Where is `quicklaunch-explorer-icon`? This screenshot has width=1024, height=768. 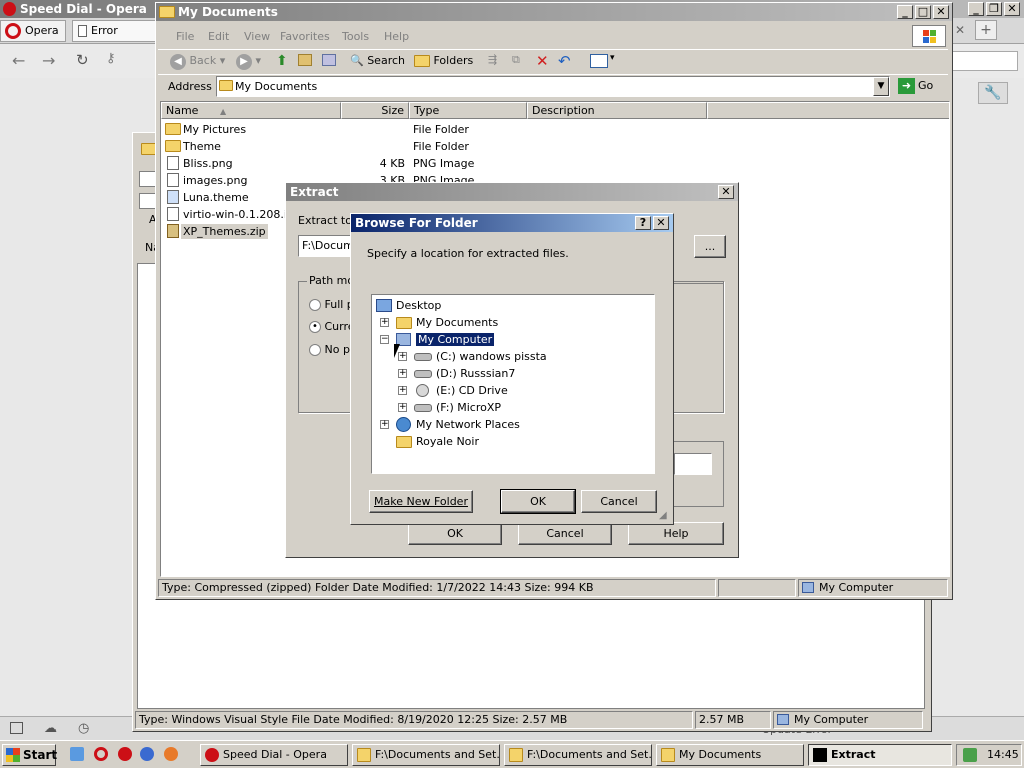 quicklaunch-explorer-icon is located at coordinates (77, 754).